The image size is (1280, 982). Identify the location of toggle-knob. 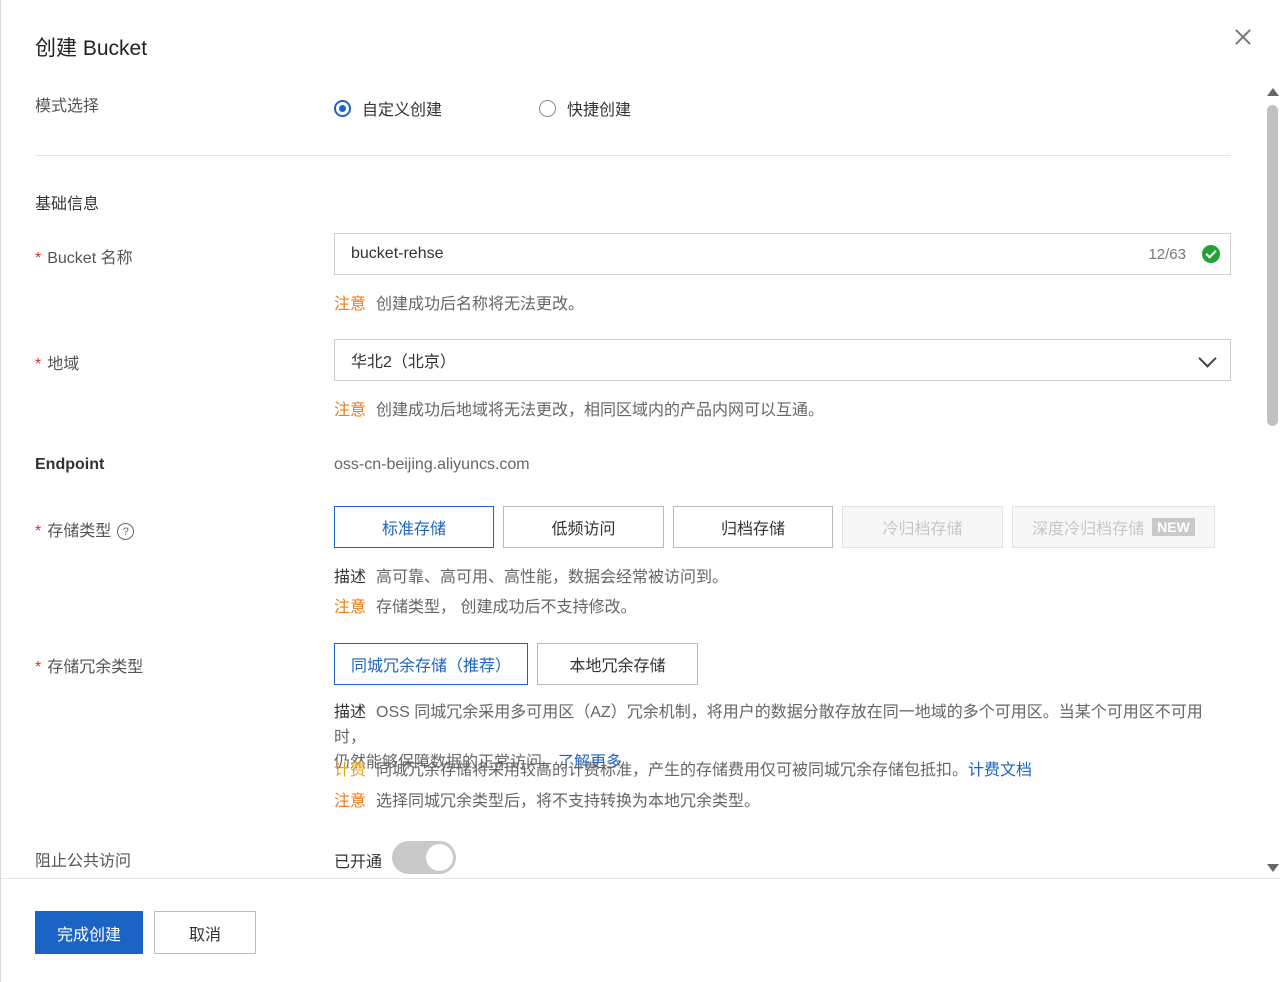
(439, 857).